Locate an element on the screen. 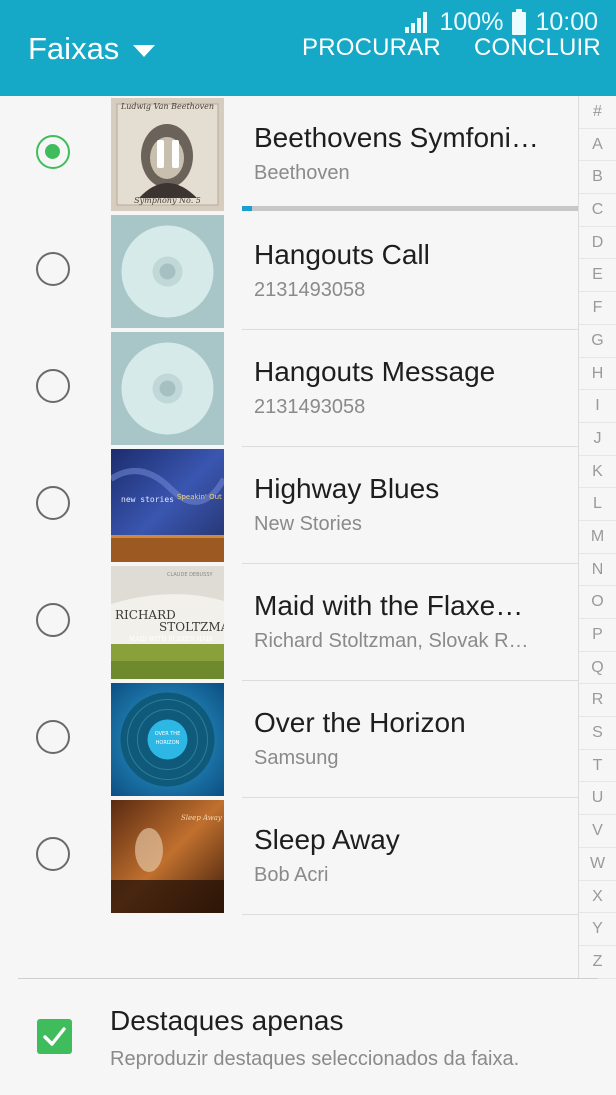  album-art-text: STOLTZMAN is located at coordinates (191, 627).